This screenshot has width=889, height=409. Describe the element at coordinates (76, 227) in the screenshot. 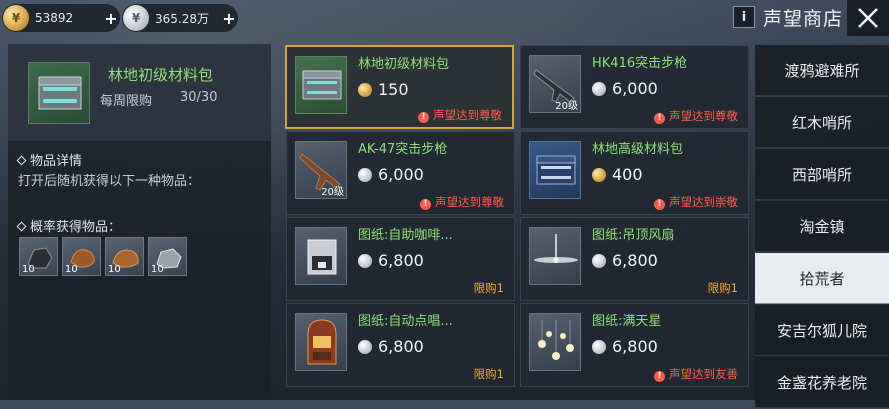

I see `section-drops-title-text: 概率获得物品：` at that location.